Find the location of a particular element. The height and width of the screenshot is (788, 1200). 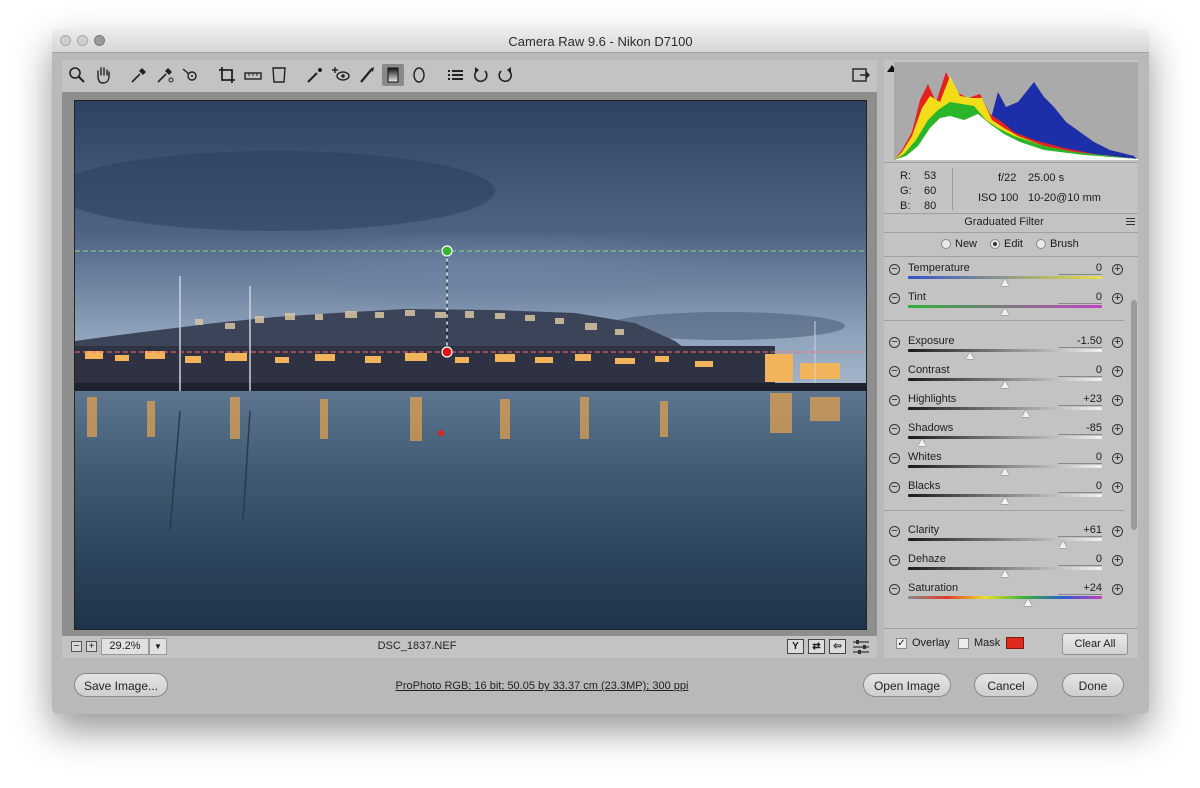

straighten-icon is located at coordinates (253, 75).